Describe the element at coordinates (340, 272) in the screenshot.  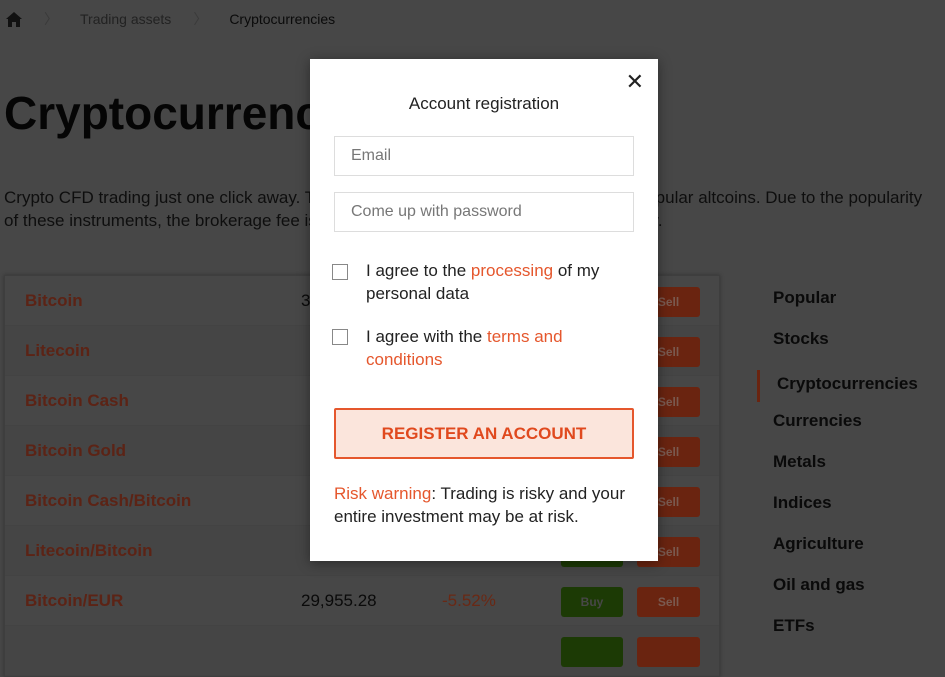
I see `consent-processing-checkbox` at that location.